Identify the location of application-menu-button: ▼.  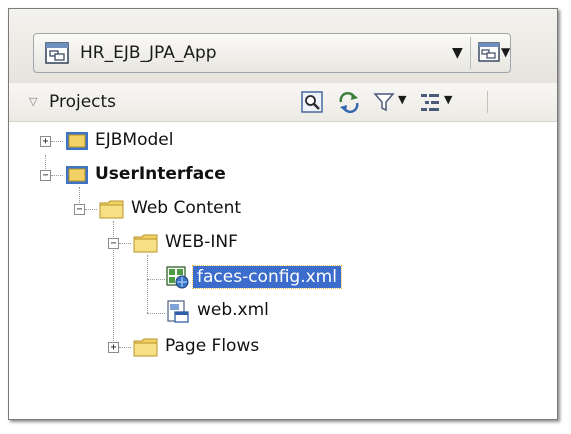
(492, 53).